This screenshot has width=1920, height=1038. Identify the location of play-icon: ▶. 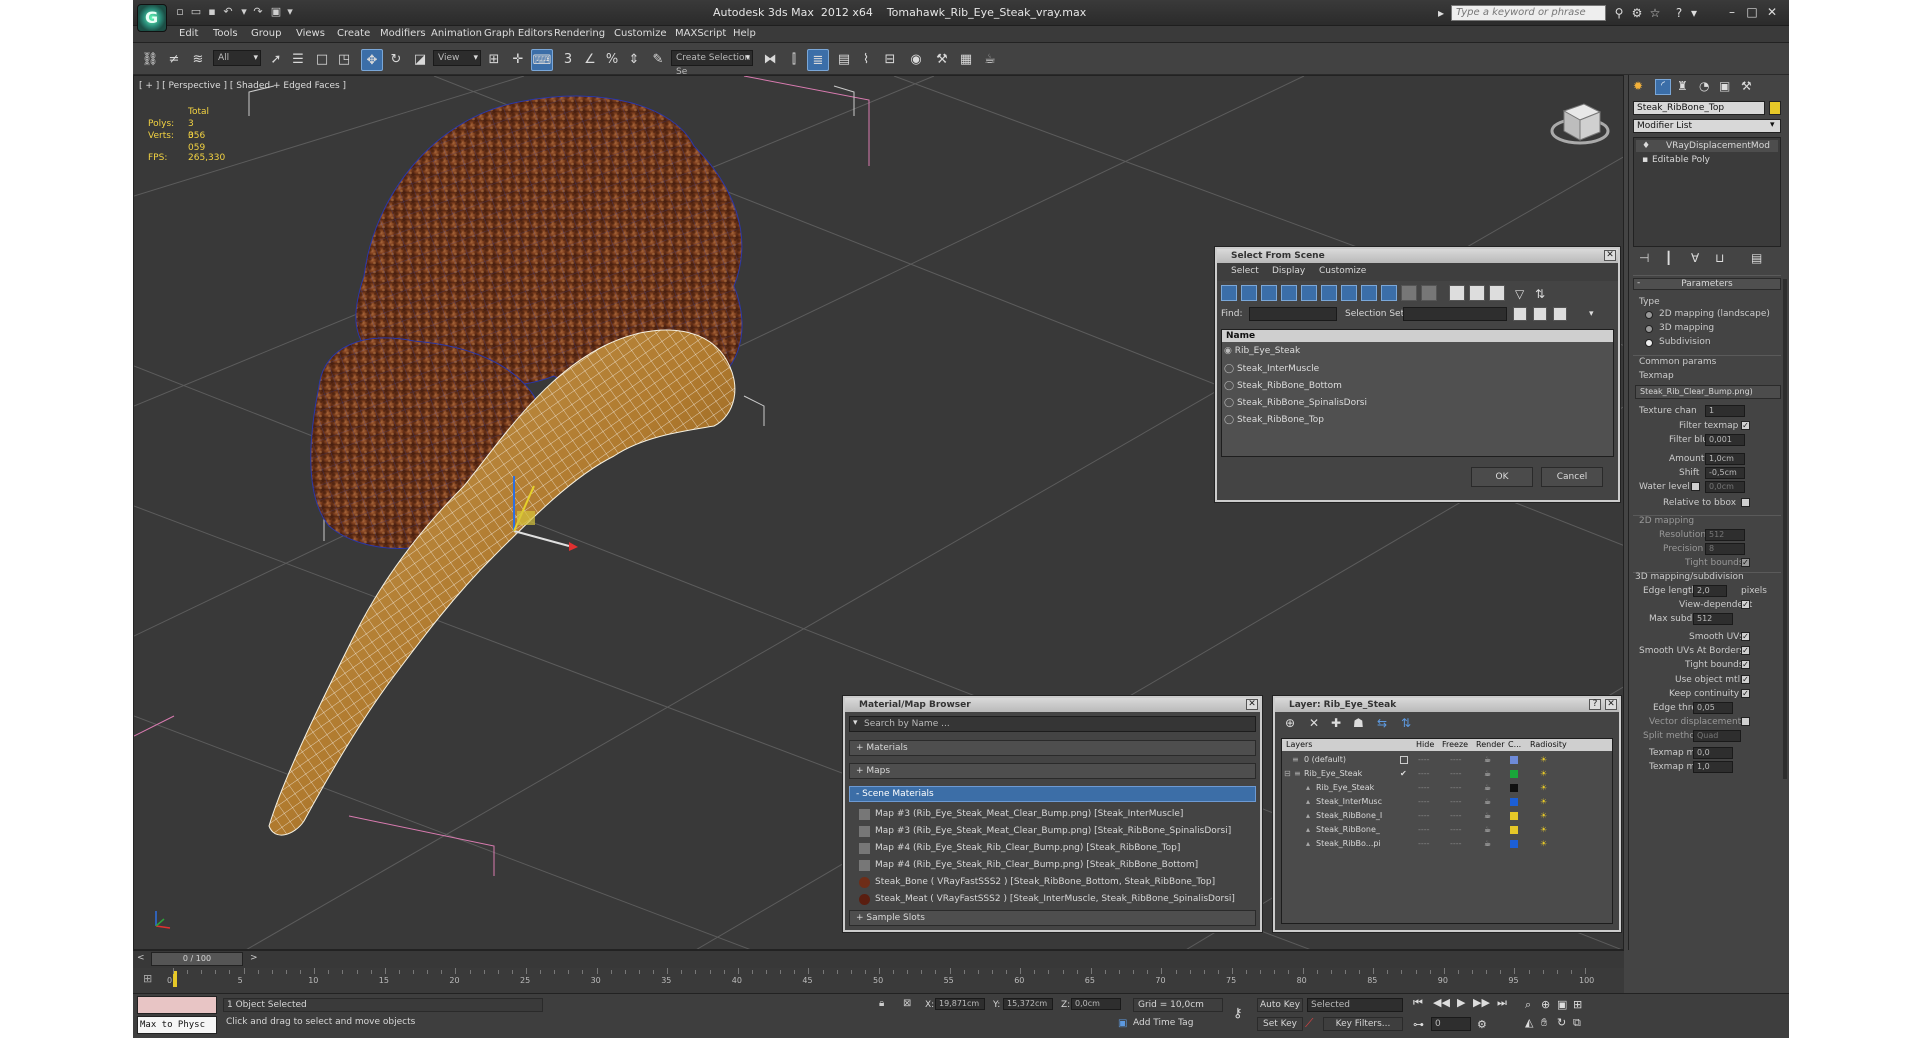
(1461, 1002).